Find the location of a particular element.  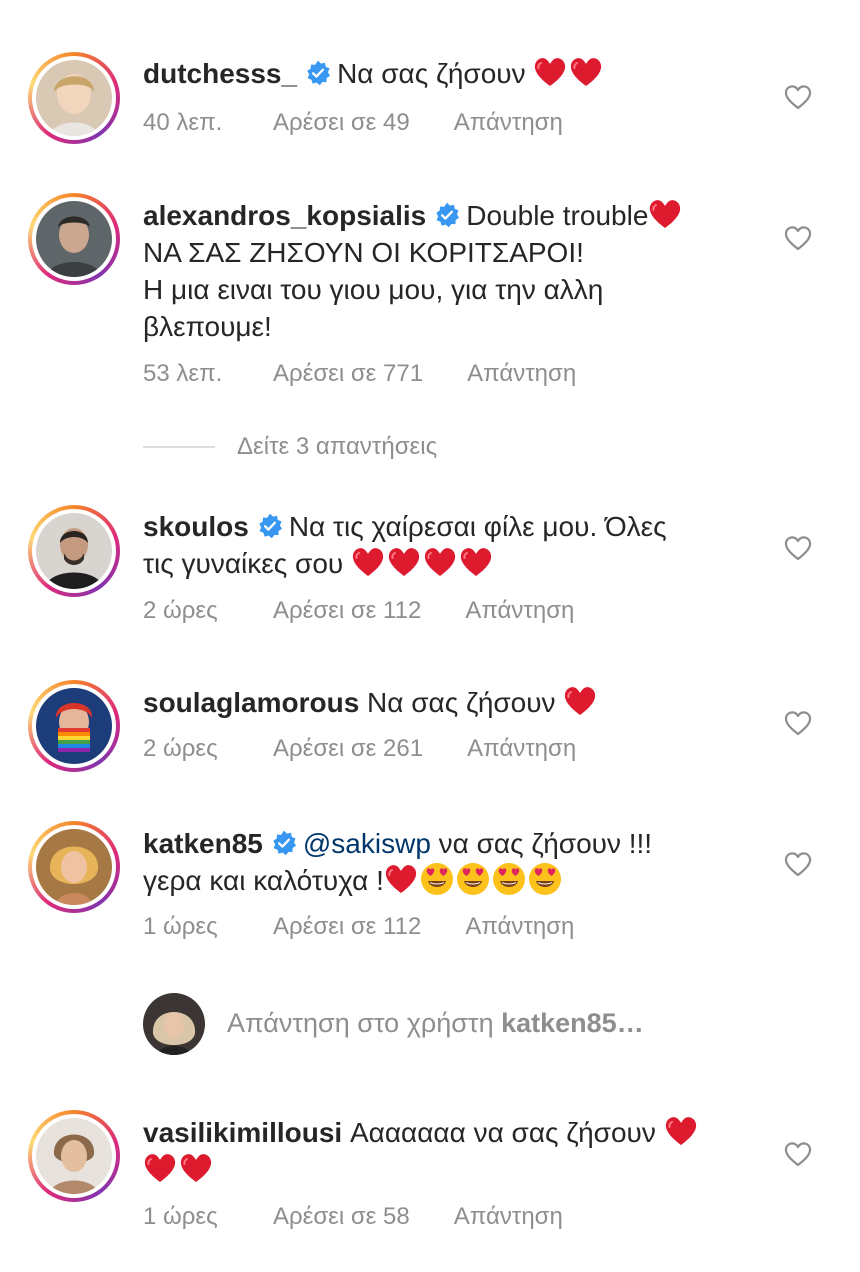

username: skoulos is located at coordinates (196, 526).